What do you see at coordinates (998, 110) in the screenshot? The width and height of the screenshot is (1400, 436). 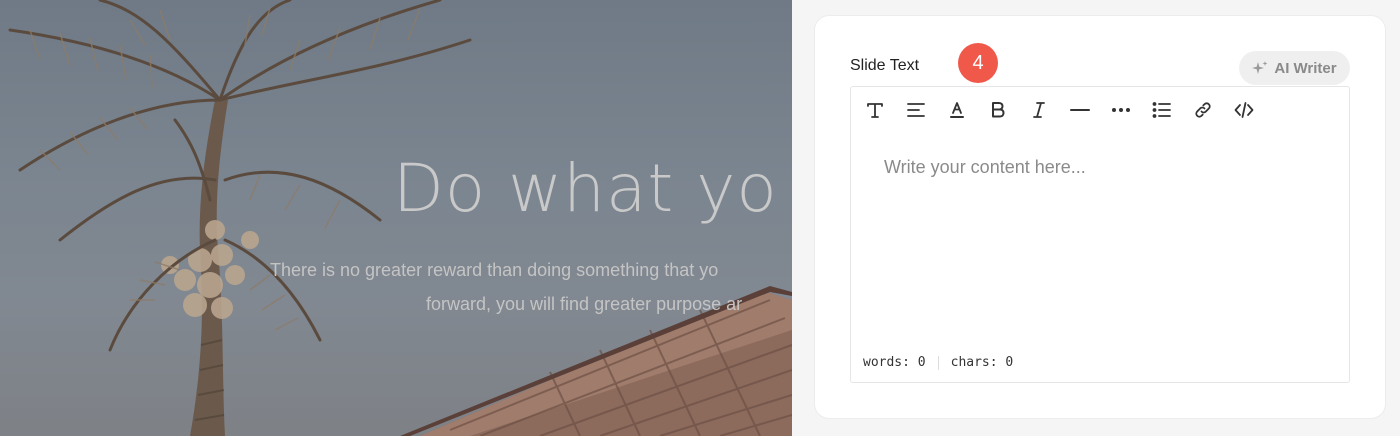 I see `bold-icon` at bounding box center [998, 110].